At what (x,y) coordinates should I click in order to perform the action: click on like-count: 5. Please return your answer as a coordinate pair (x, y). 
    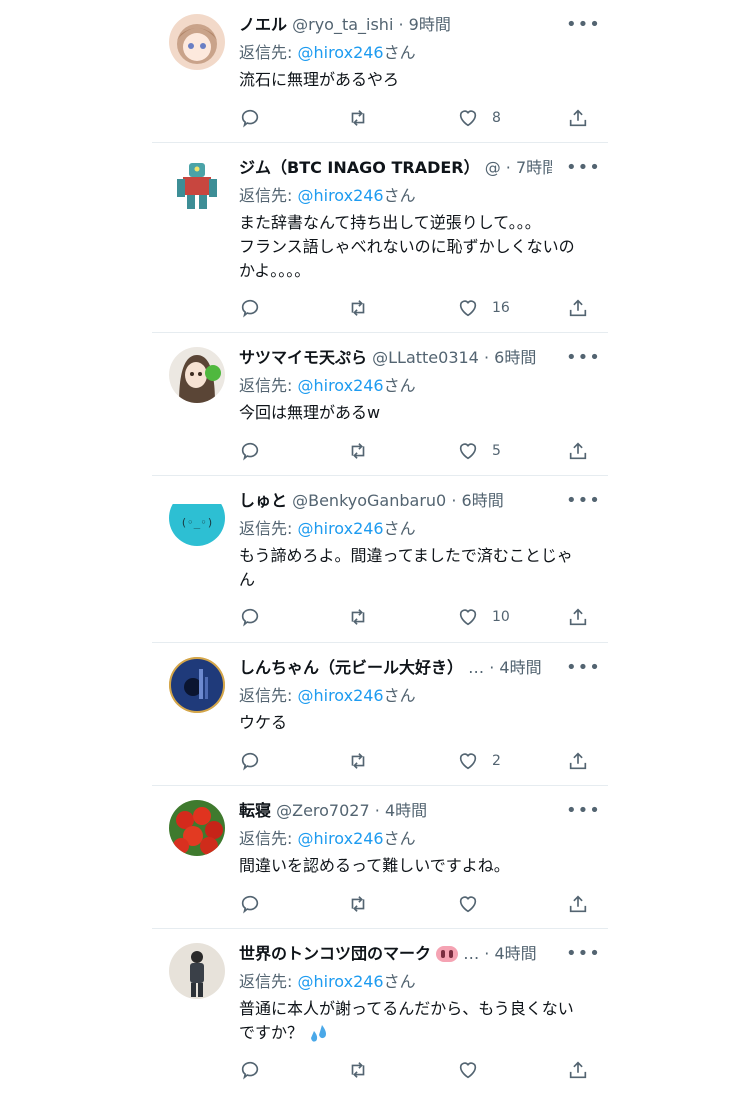
    Looking at the image, I should click on (496, 451).